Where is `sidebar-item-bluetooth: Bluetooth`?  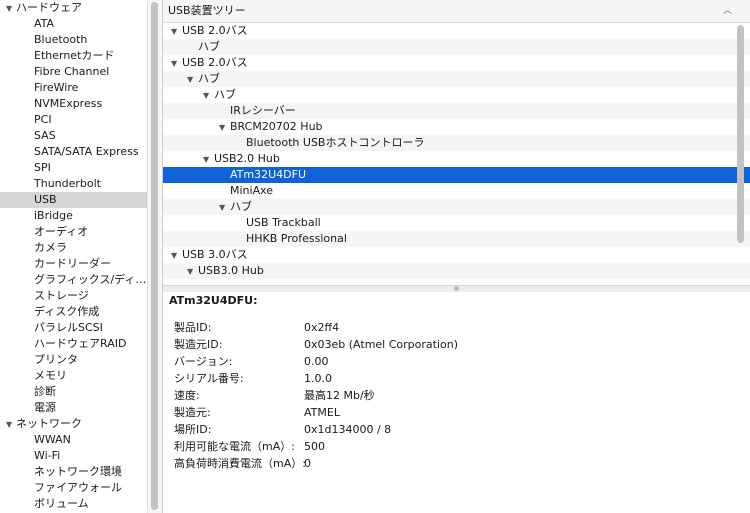
sidebar-item-bluetooth: Bluetooth is located at coordinates (73, 40).